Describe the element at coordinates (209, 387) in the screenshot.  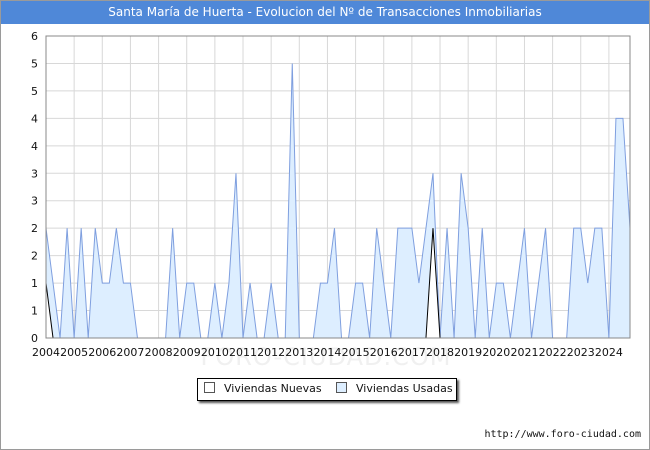
I see `legend-swatch-nuevas` at that location.